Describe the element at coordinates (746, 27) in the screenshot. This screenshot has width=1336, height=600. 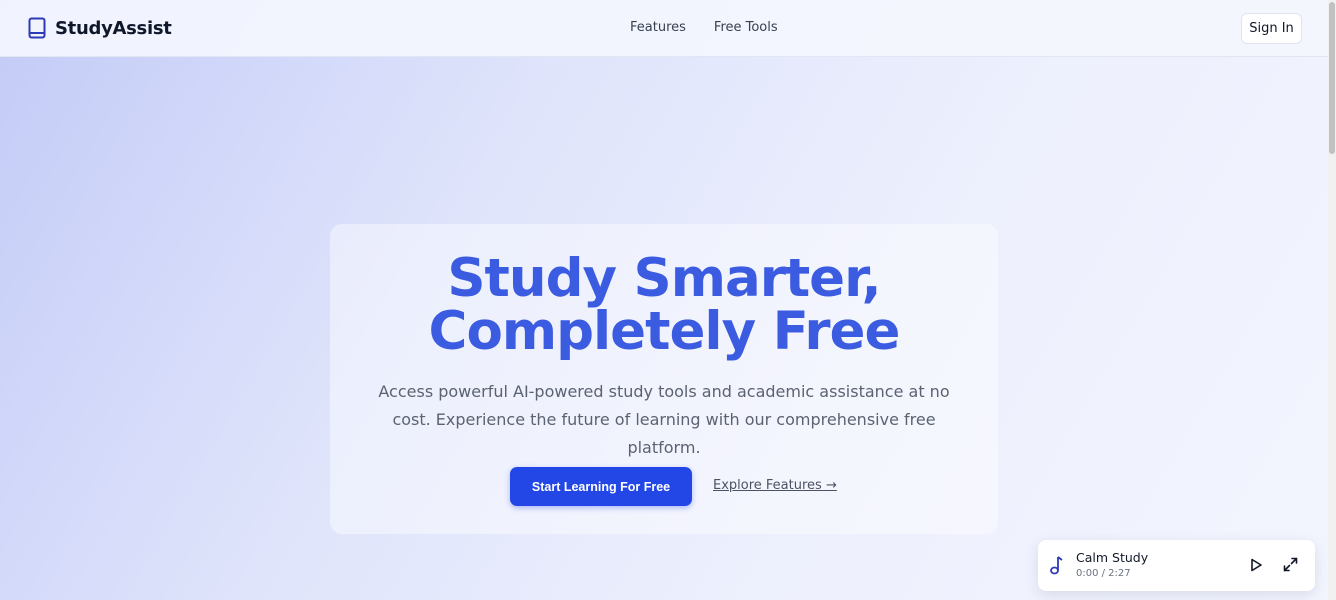
I see `nav-link-free-tools: Free Tools` at that location.